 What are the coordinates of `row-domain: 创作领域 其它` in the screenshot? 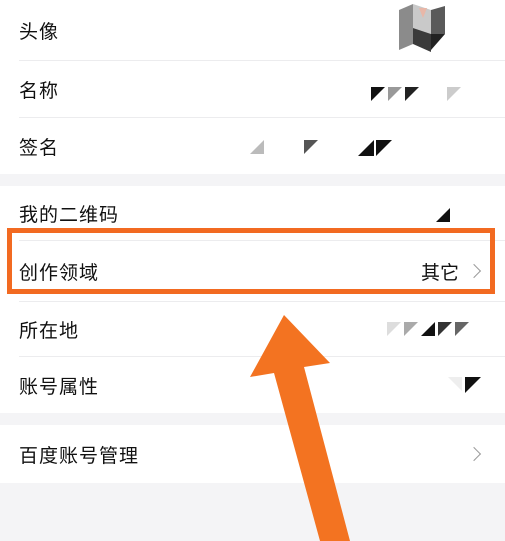 It's located at (252, 271).